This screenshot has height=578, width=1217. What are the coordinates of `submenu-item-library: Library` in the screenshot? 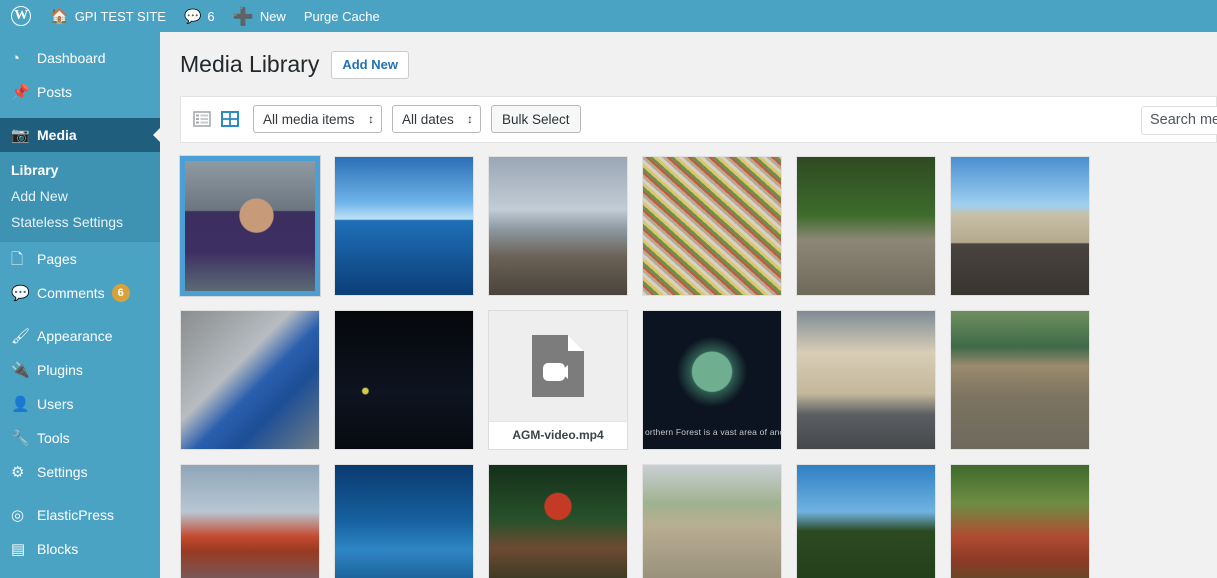 It's located at (80, 170).